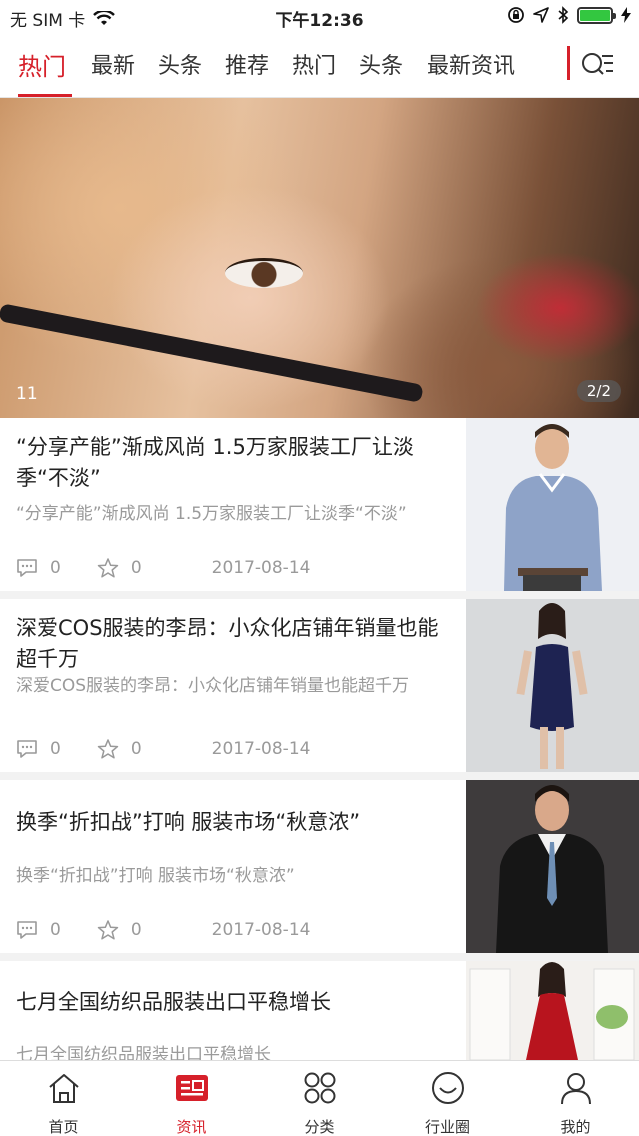  I want to click on banner-pager: 2/2, so click(598, 391).